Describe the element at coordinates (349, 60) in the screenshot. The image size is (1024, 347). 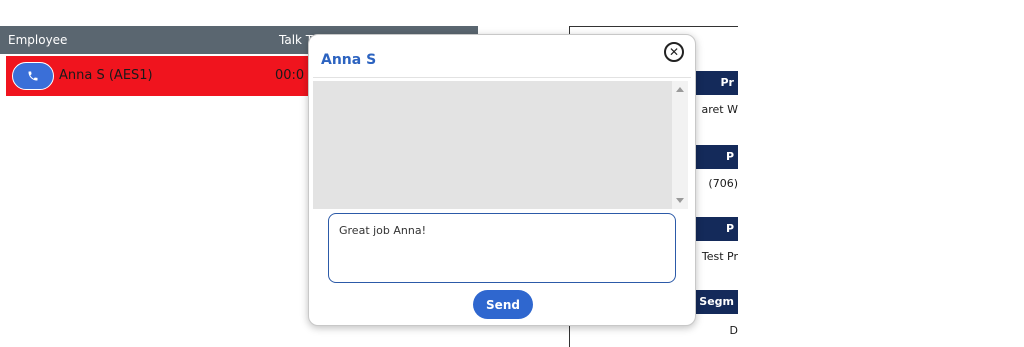
I see `modal-title: Anna S` at that location.